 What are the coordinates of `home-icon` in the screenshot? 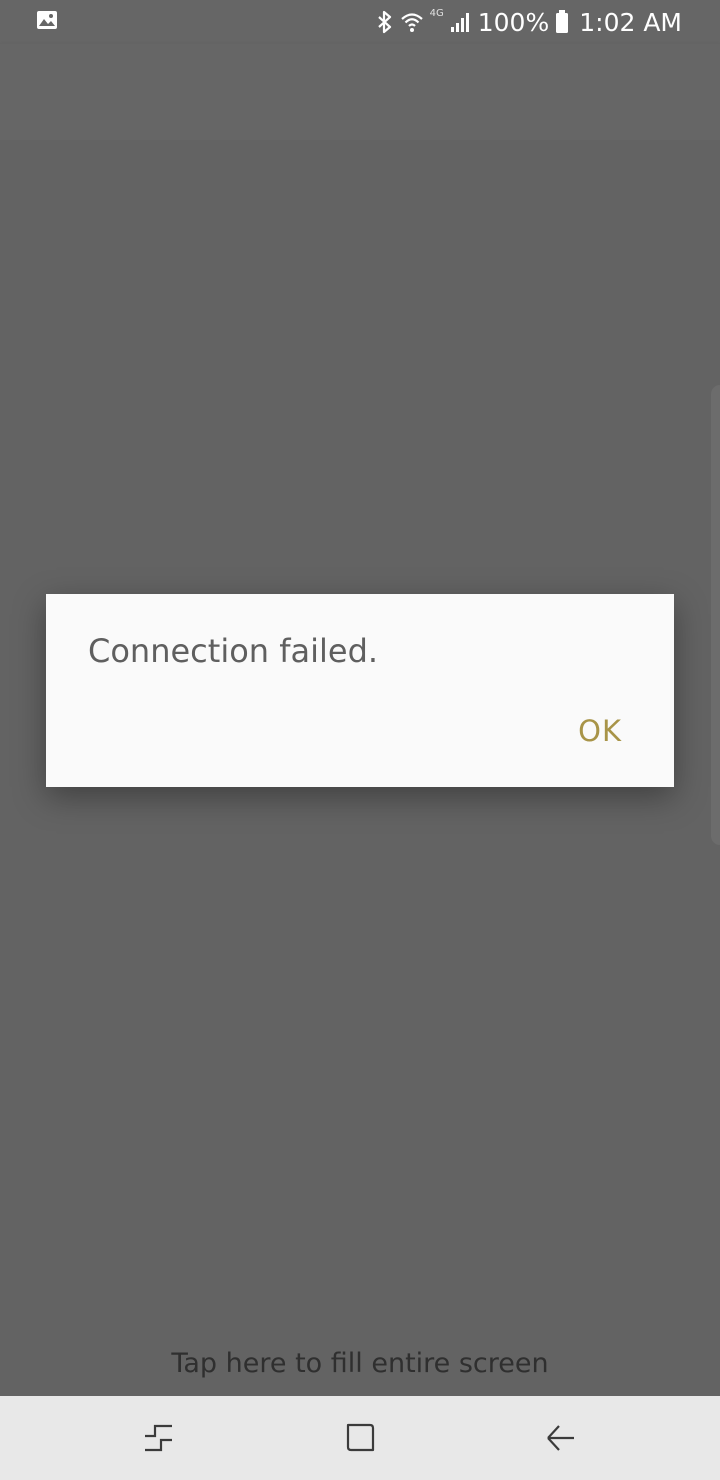 It's located at (360, 1437).